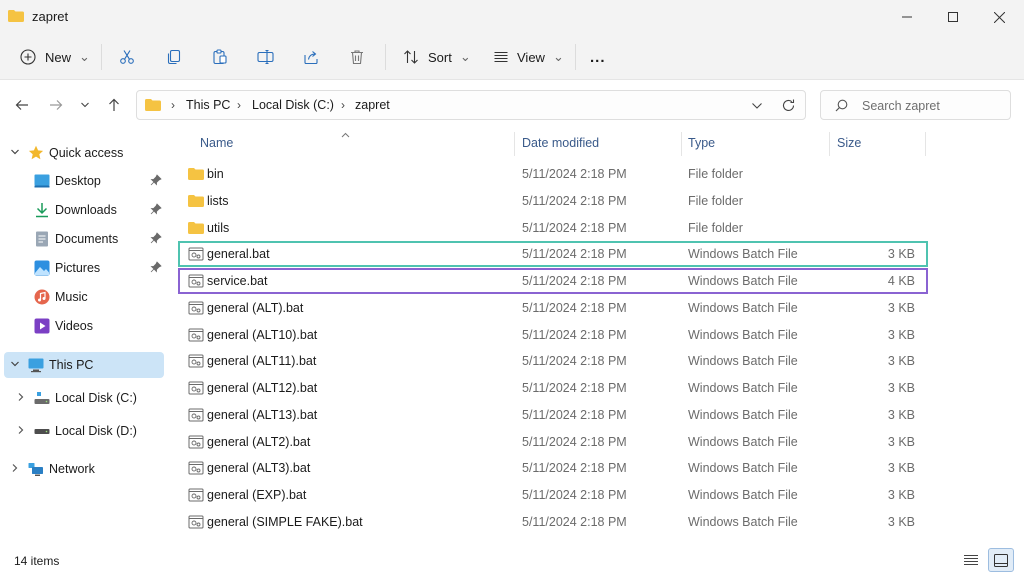  What do you see at coordinates (575, 57) in the screenshot?
I see `divider` at bounding box center [575, 57].